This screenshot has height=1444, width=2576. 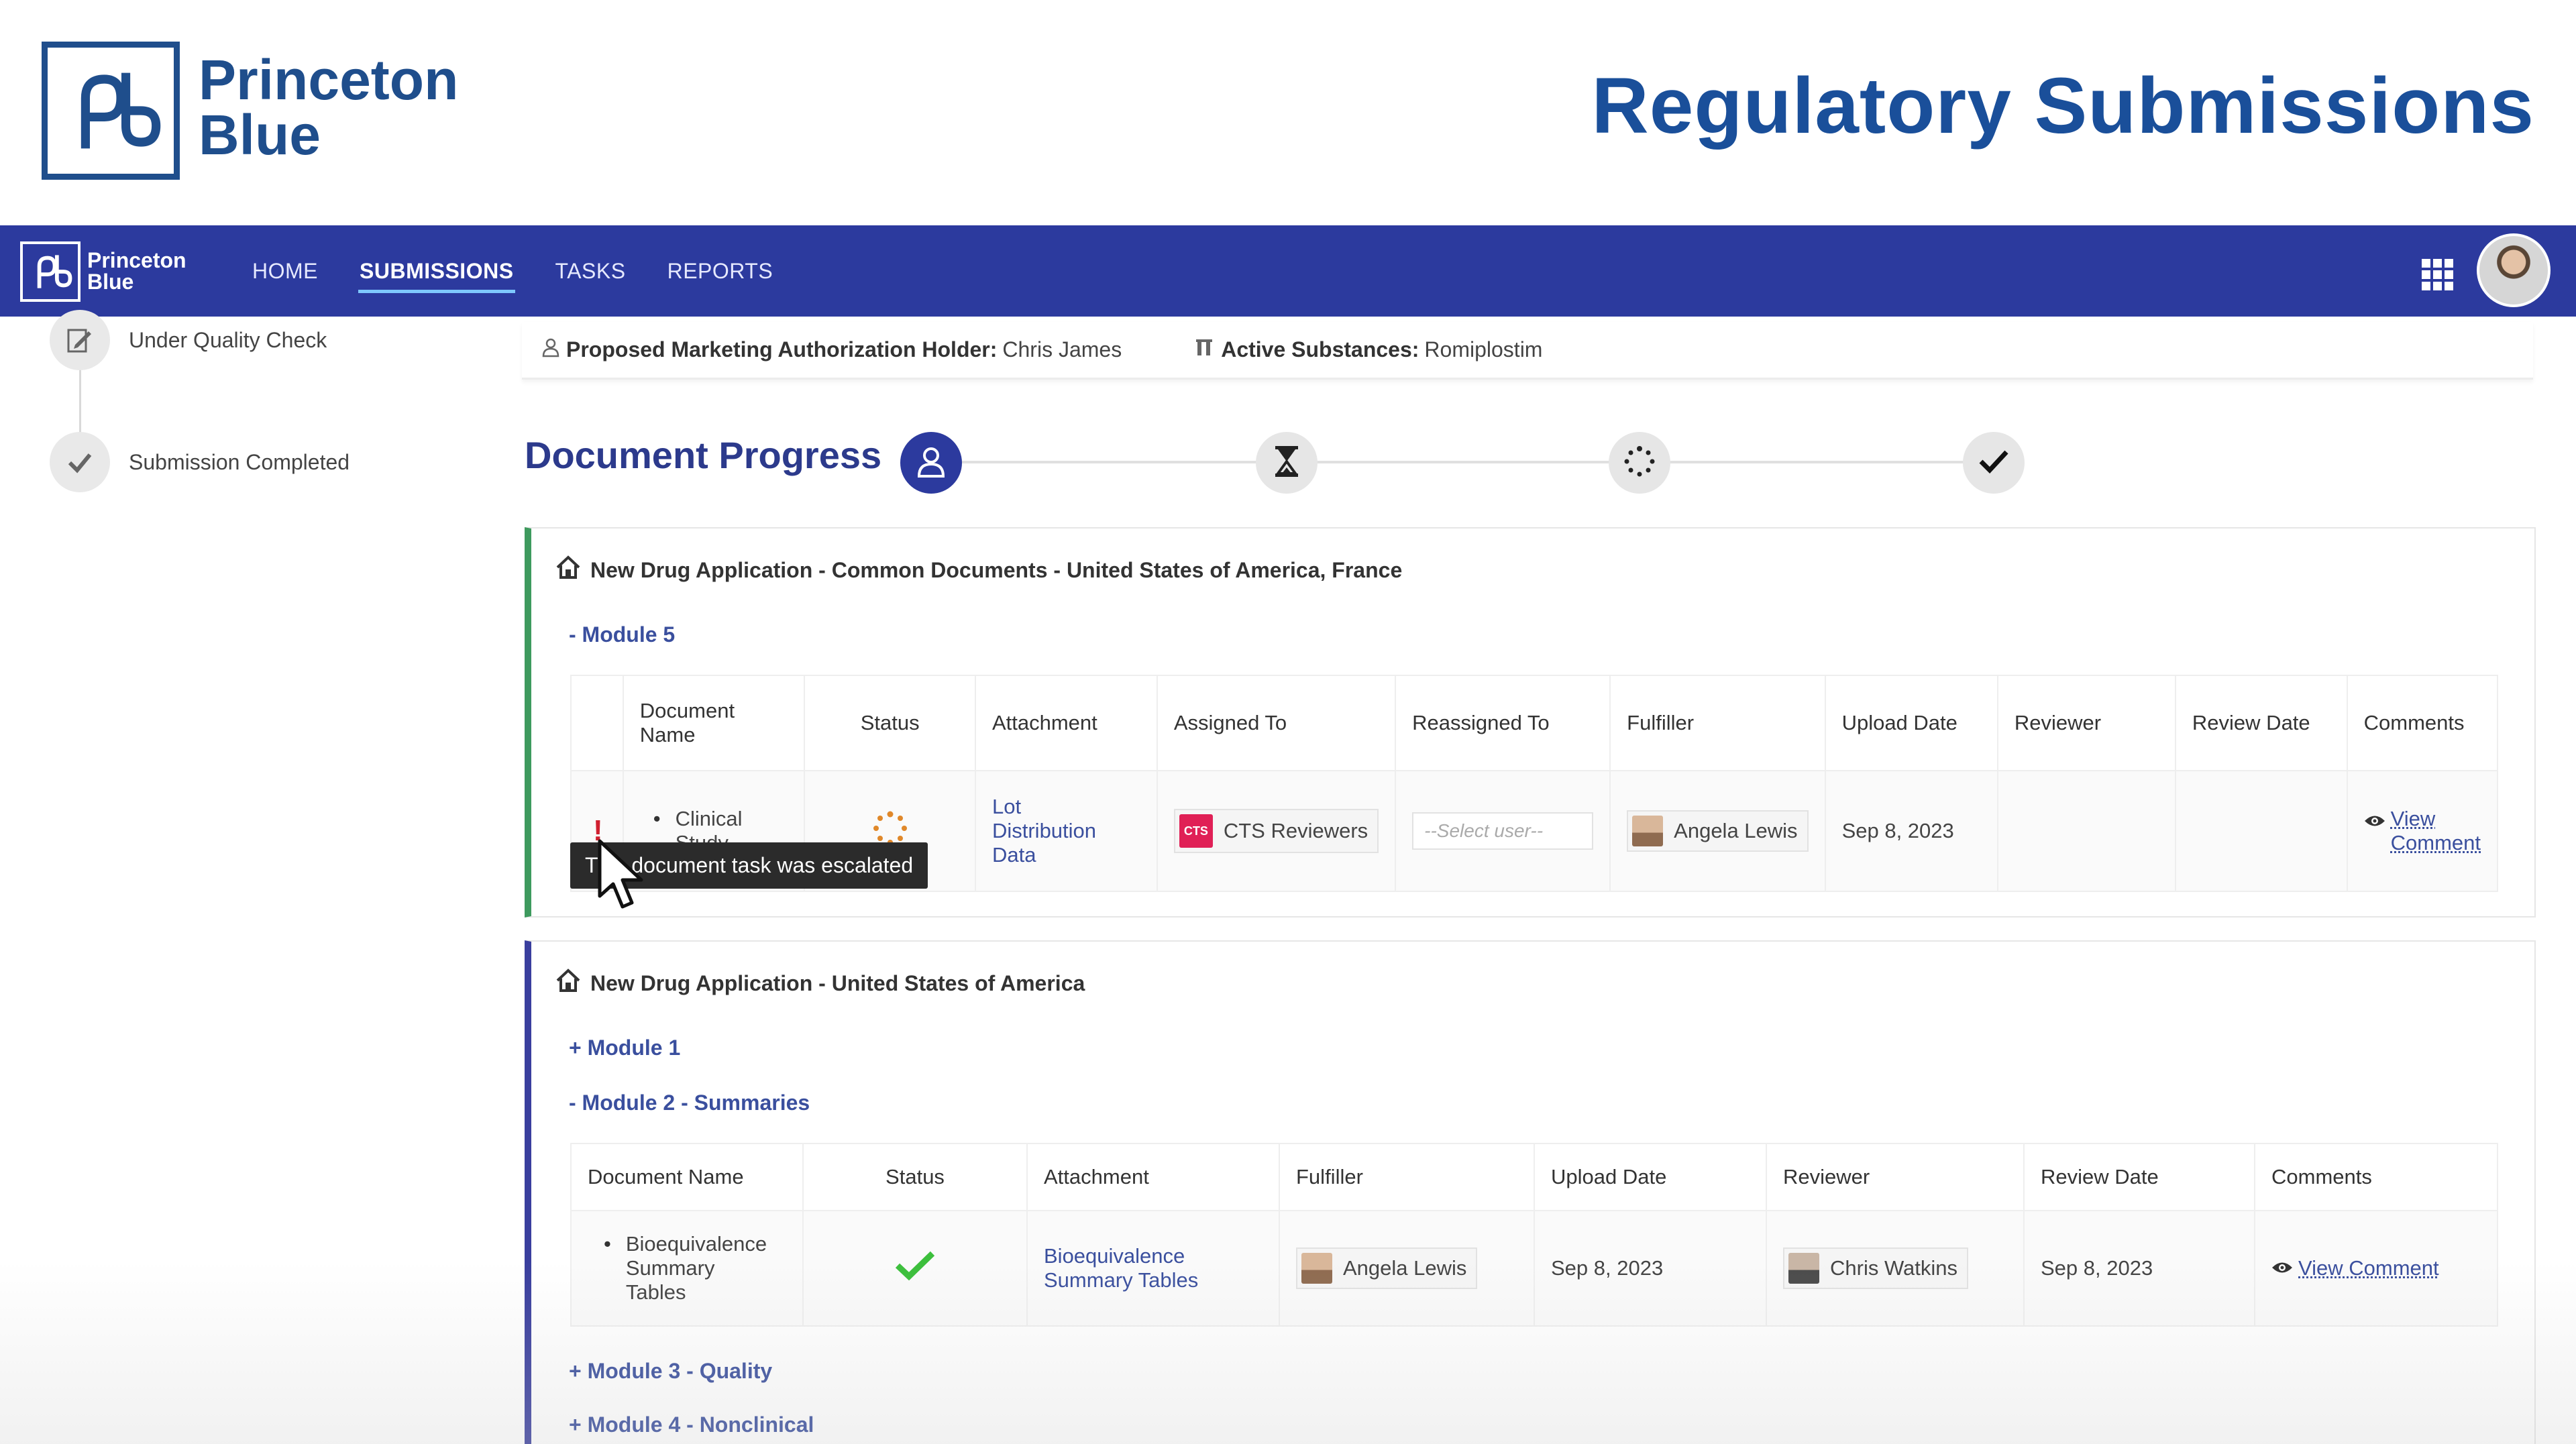 I want to click on person-icon, so click(x=550, y=350).